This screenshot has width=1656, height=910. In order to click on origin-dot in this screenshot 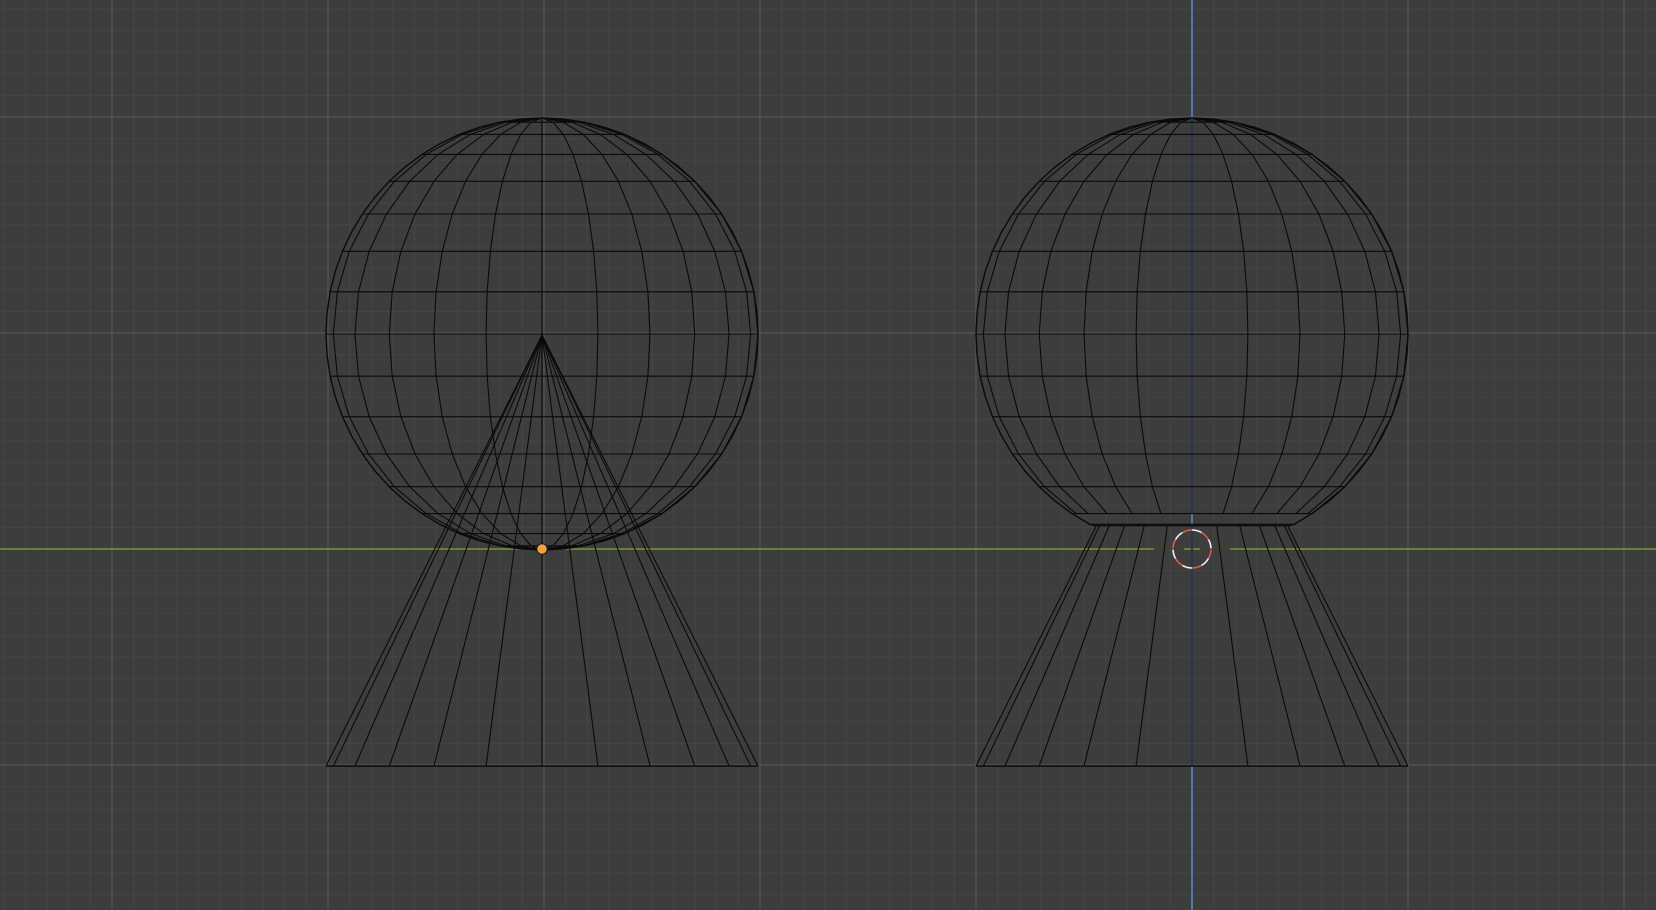, I will do `click(542, 549)`.